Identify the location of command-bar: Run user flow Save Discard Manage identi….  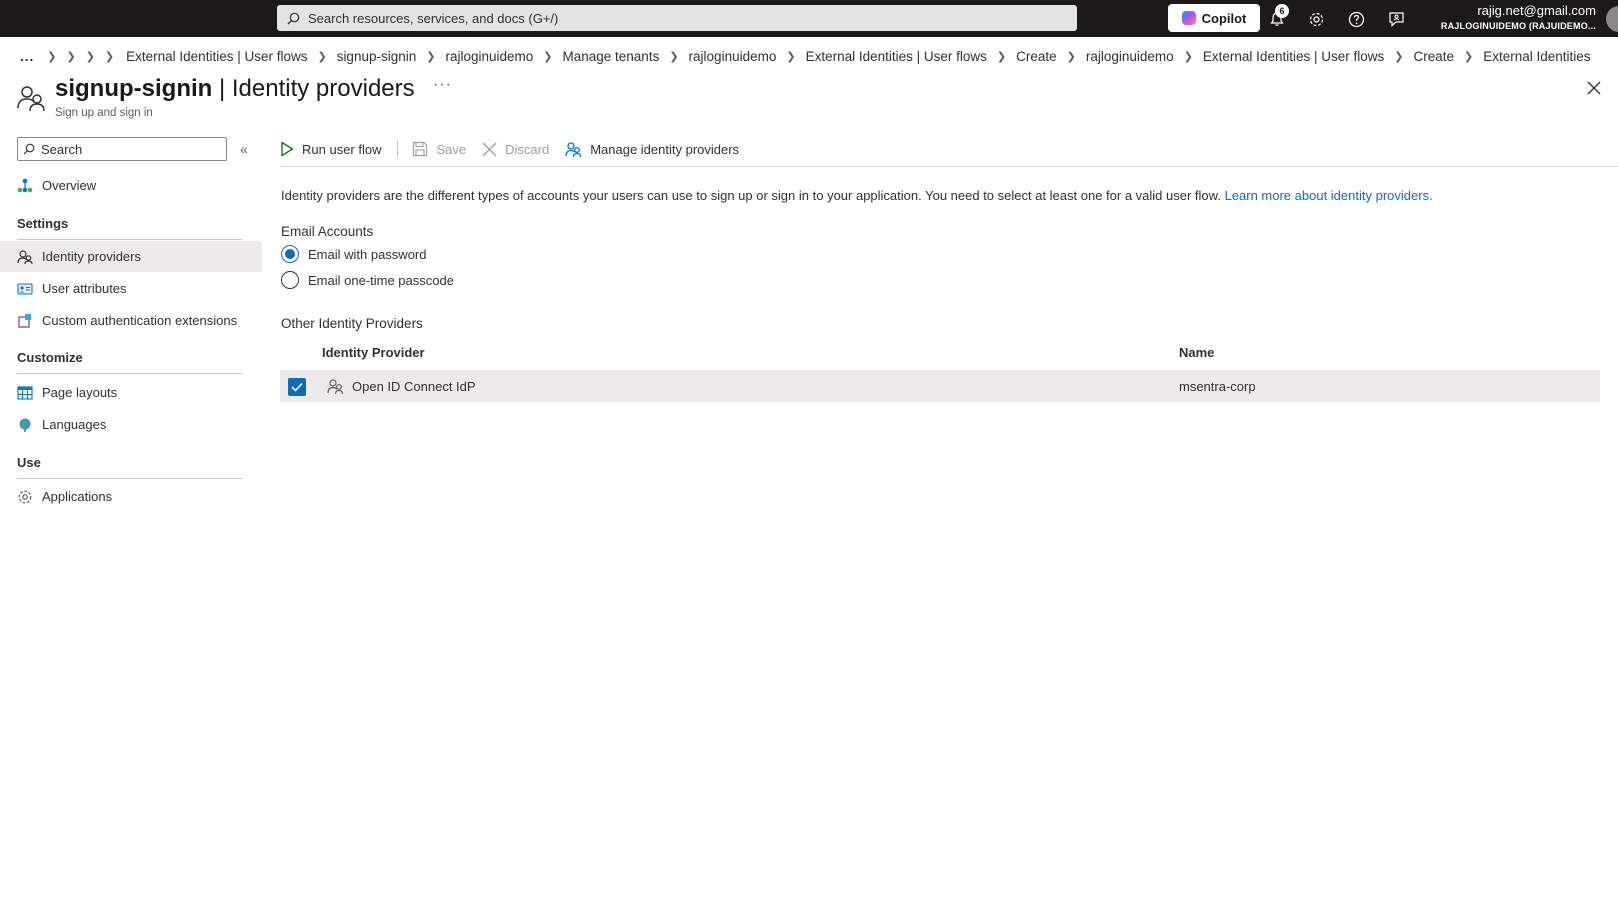
(517, 149).